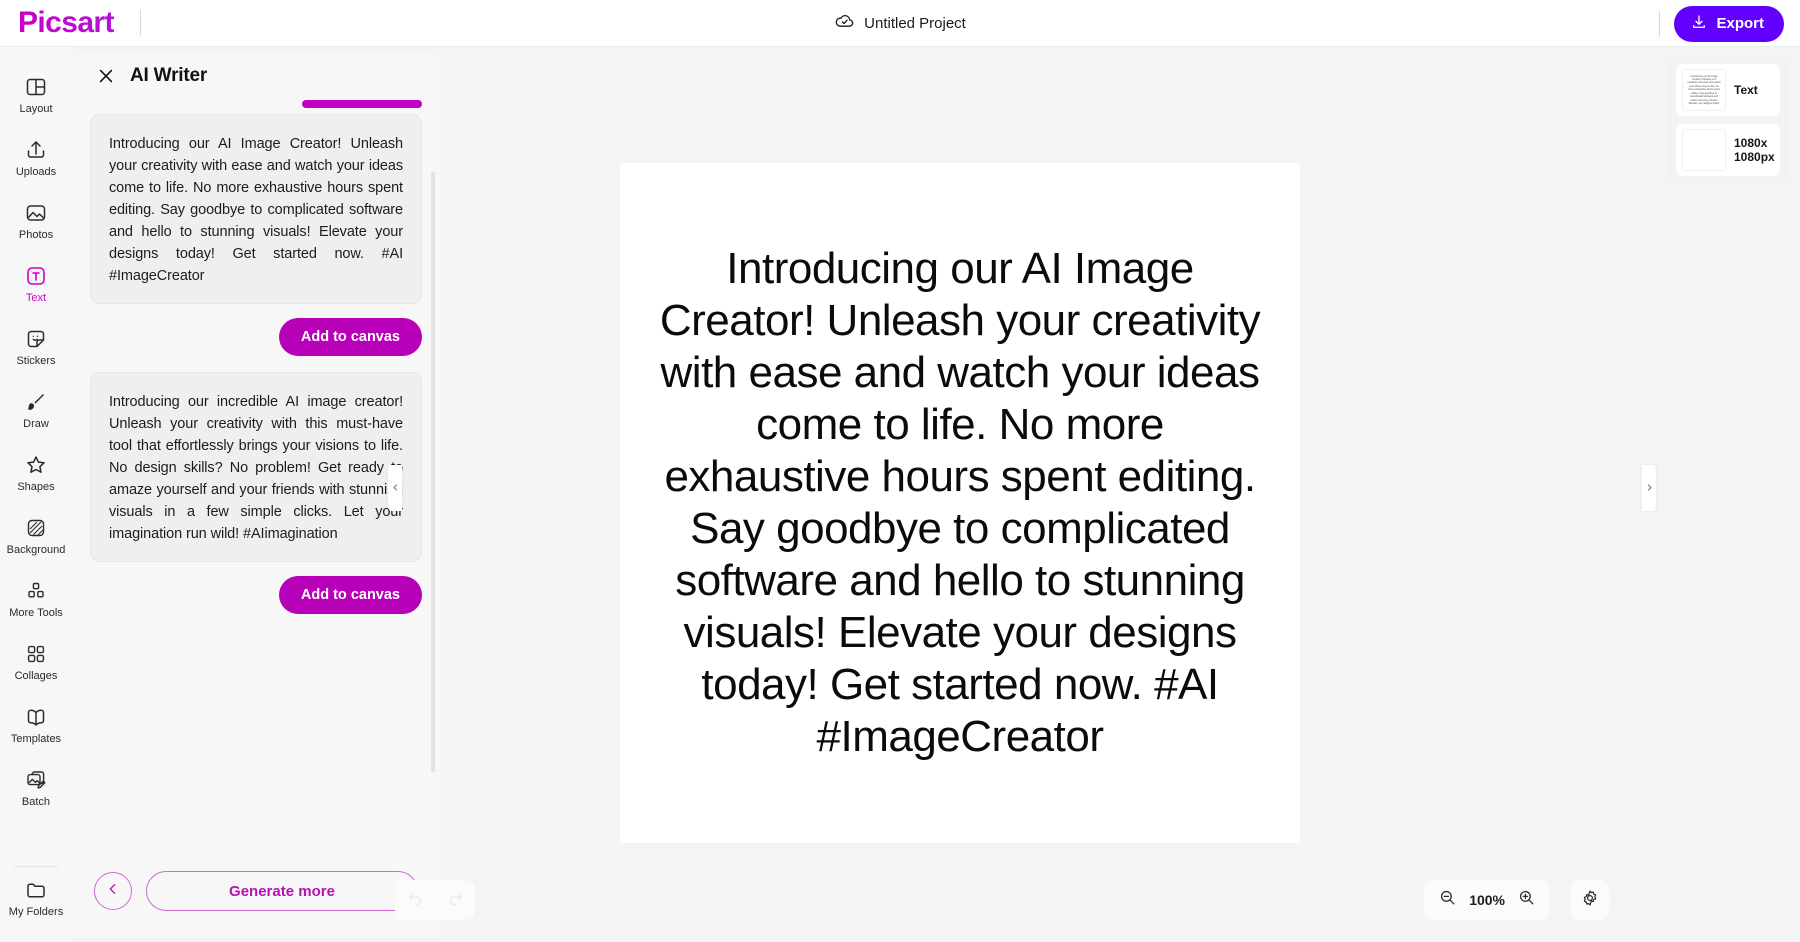 This screenshot has width=1800, height=942. Describe the element at coordinates (36, 675) in the screenshot. I see `sidebar-item-label: Collages` at that location.